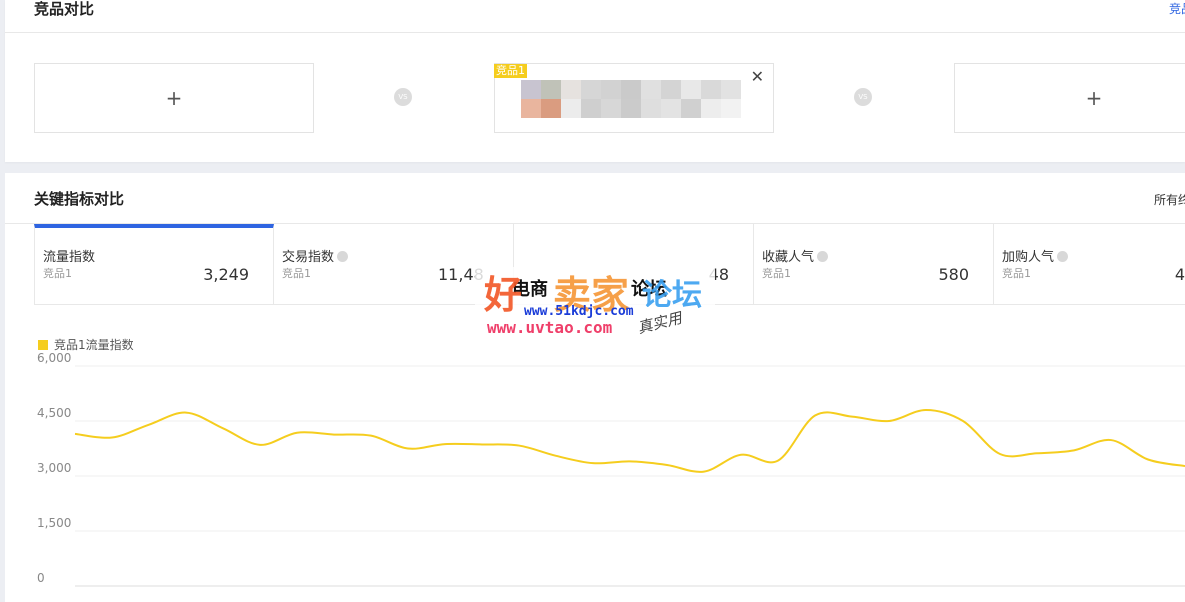 The height and width of the screenshot is (602, 1185). Describe the element at coordinates (461, 274) in the screenshot. I see `metric-value: 11,48` at that location.